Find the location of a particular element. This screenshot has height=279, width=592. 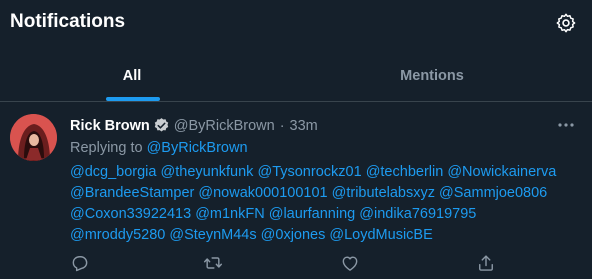

mention-link: @0xjones is located at coordinates (293, 235).